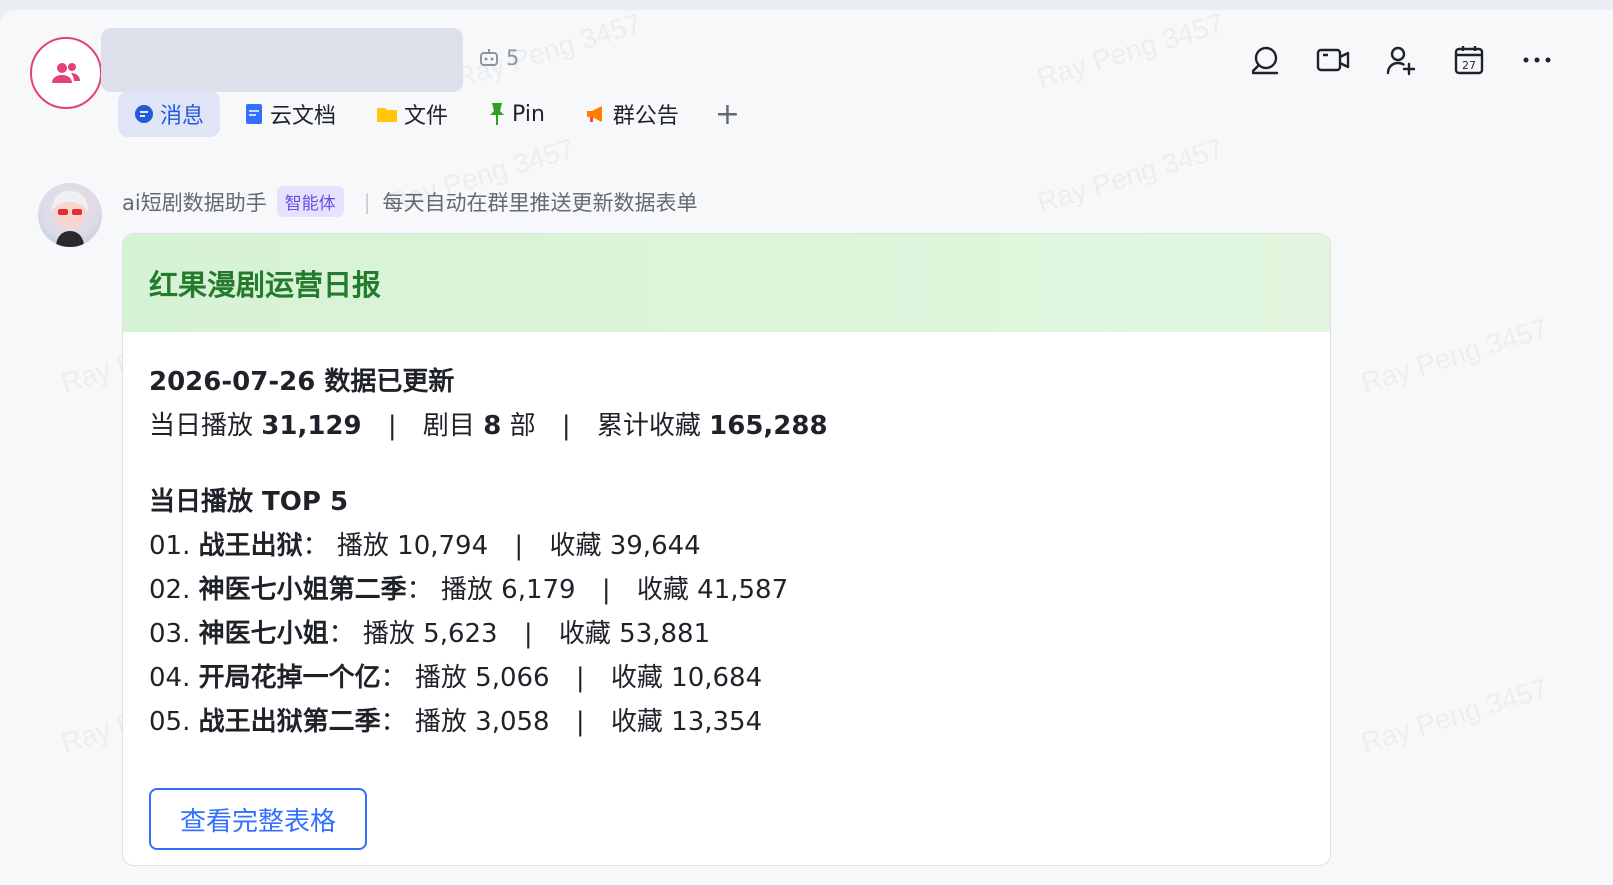  I want to click on chat-tabs: 消息 云文档 文件 Pin 群公告 +, so click(435, 114).